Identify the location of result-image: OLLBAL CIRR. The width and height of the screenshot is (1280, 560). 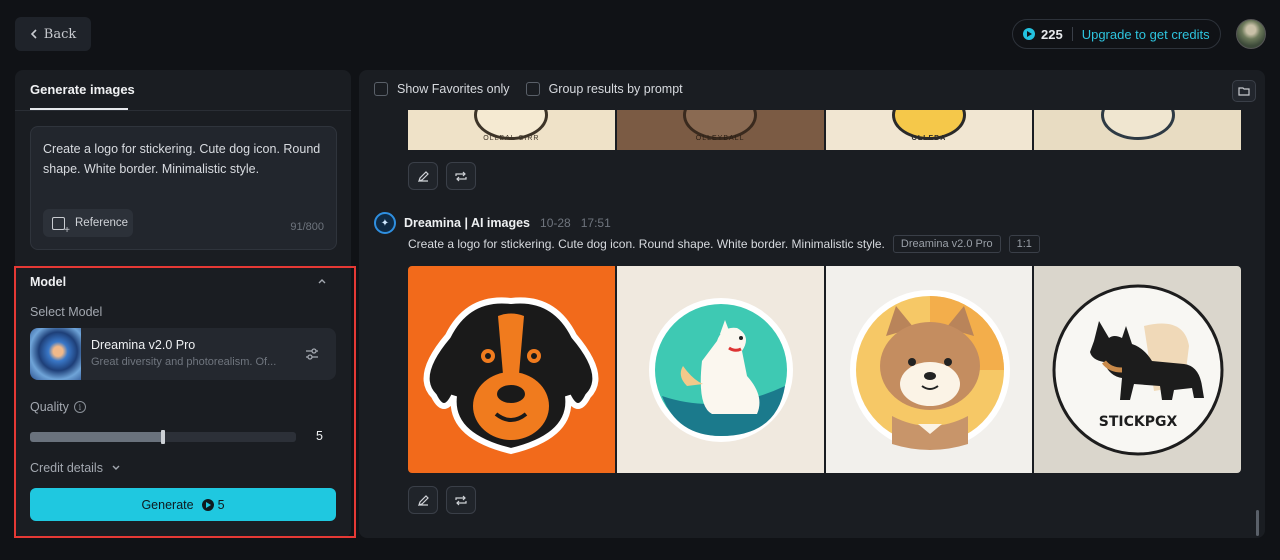
(511, 130).